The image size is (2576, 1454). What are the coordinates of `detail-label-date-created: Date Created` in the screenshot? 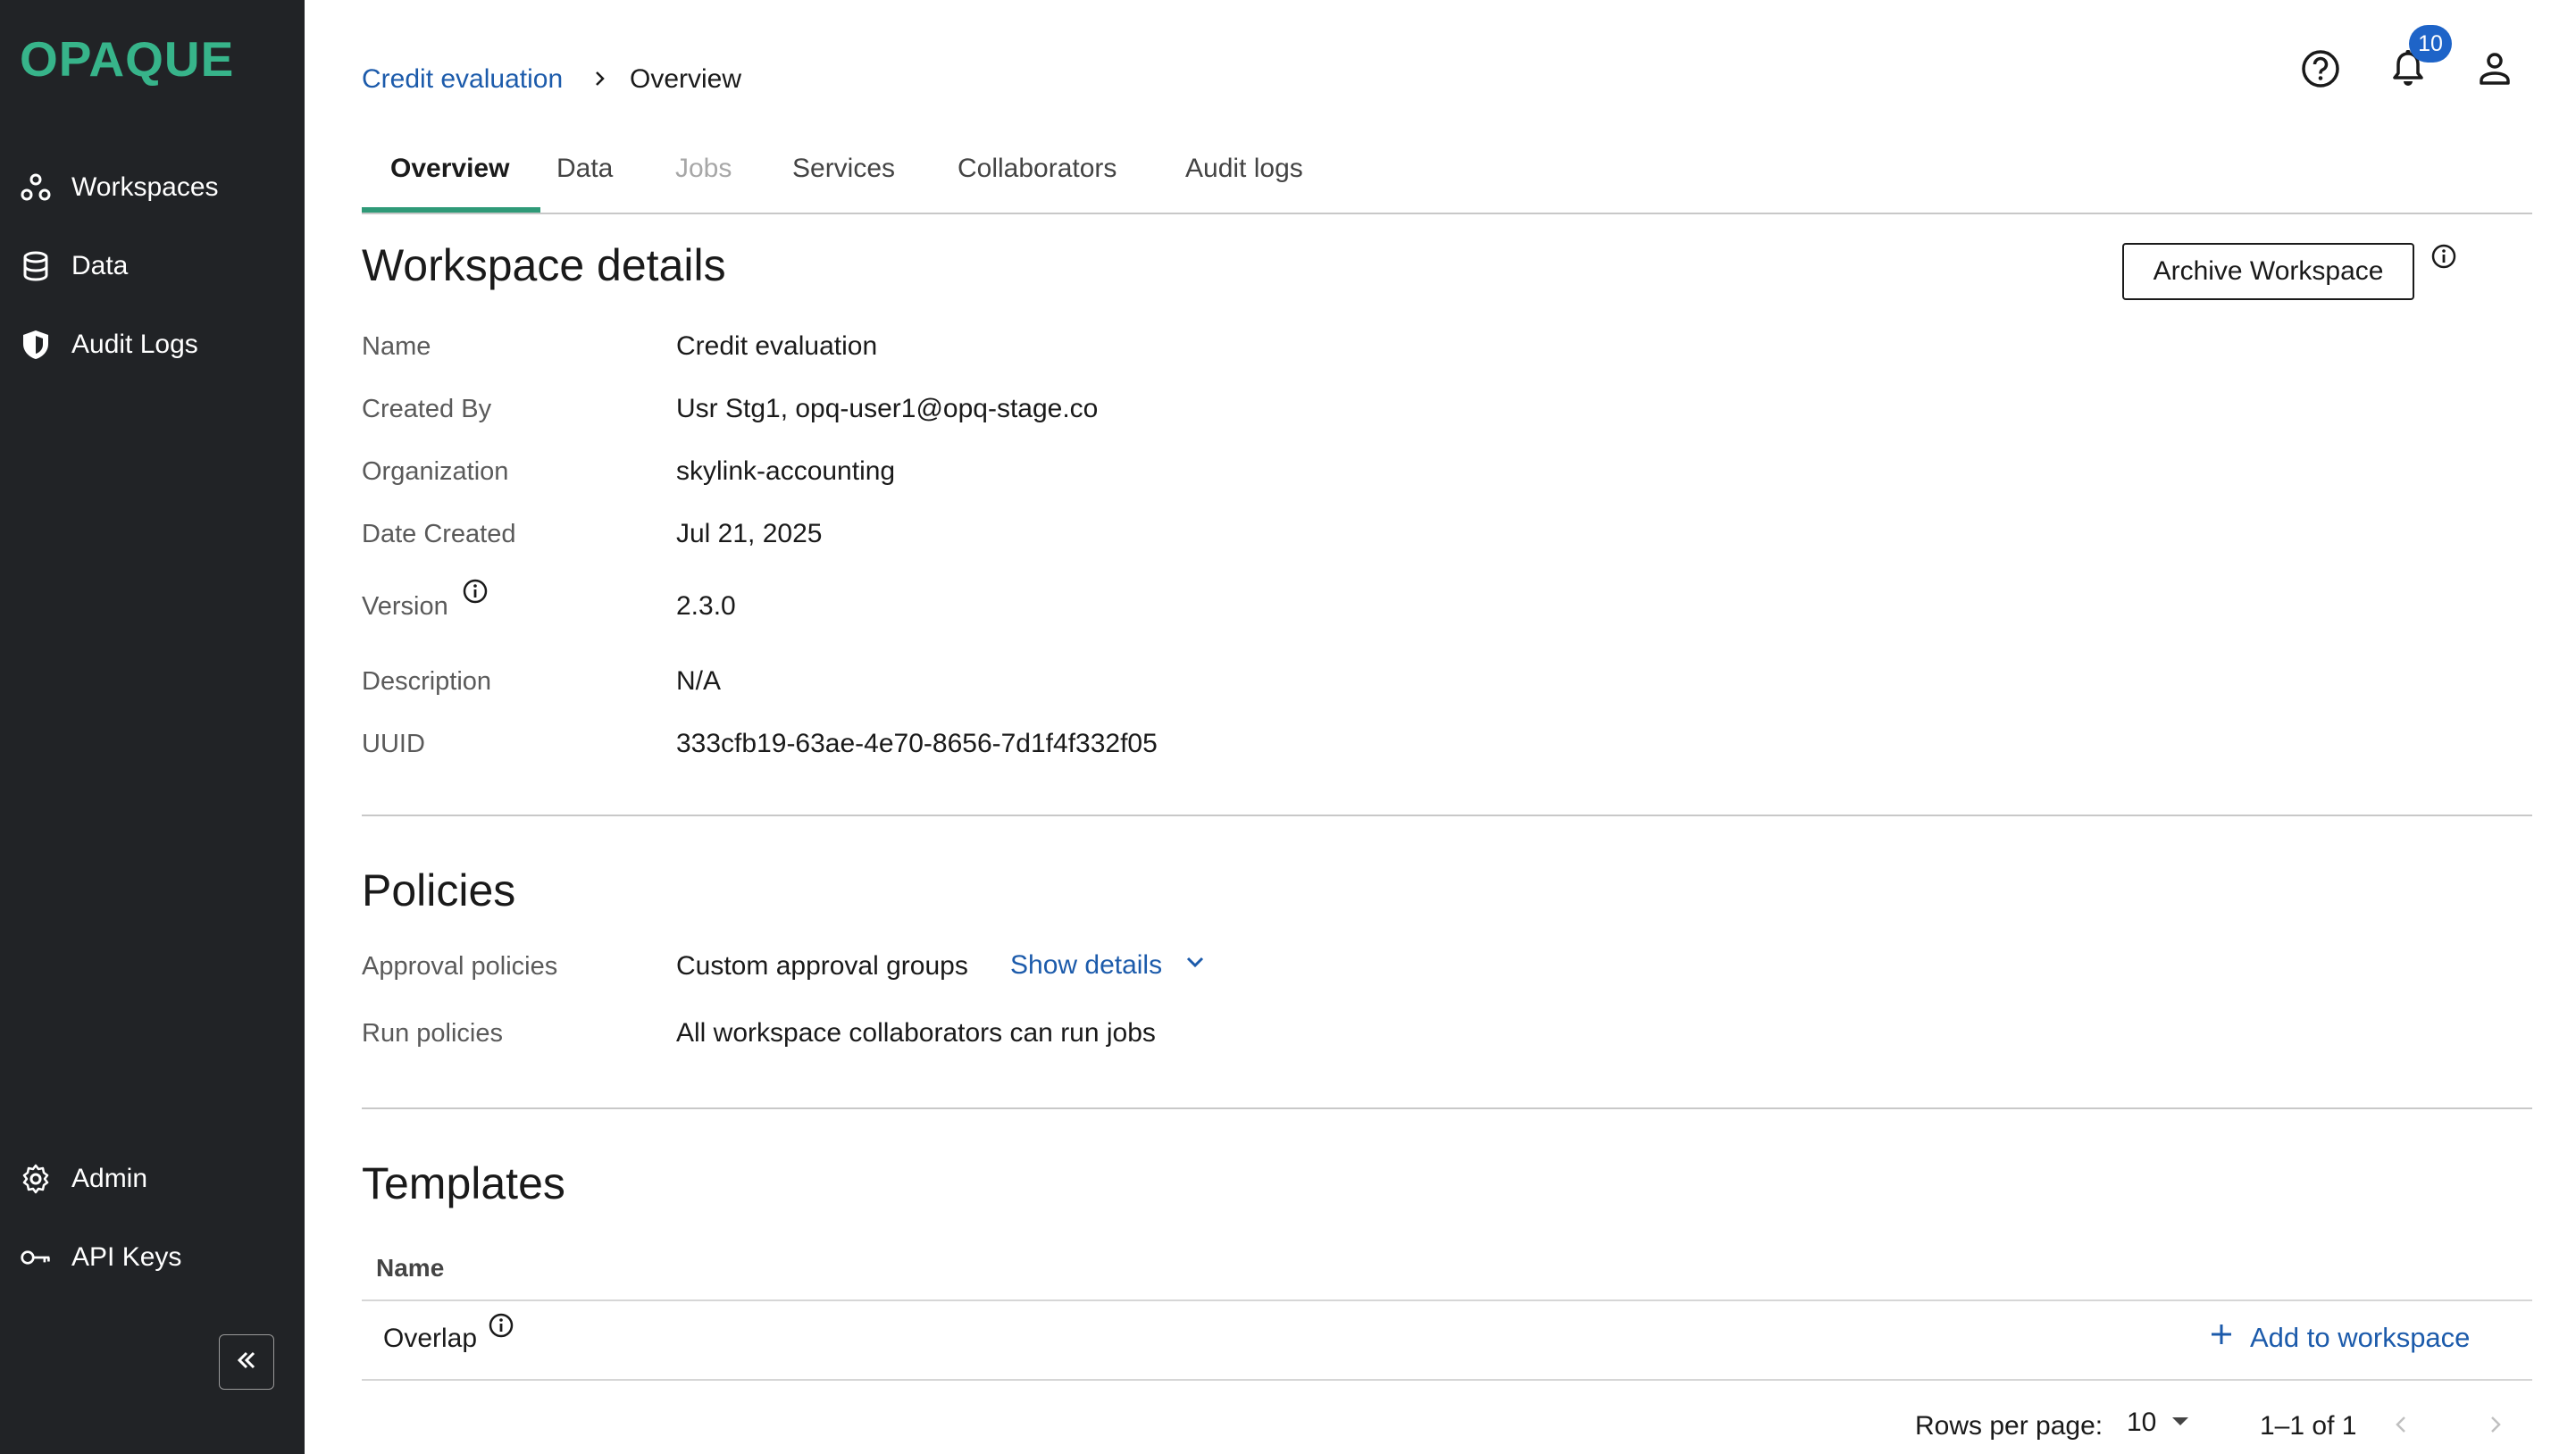 It's located at (439, 534).